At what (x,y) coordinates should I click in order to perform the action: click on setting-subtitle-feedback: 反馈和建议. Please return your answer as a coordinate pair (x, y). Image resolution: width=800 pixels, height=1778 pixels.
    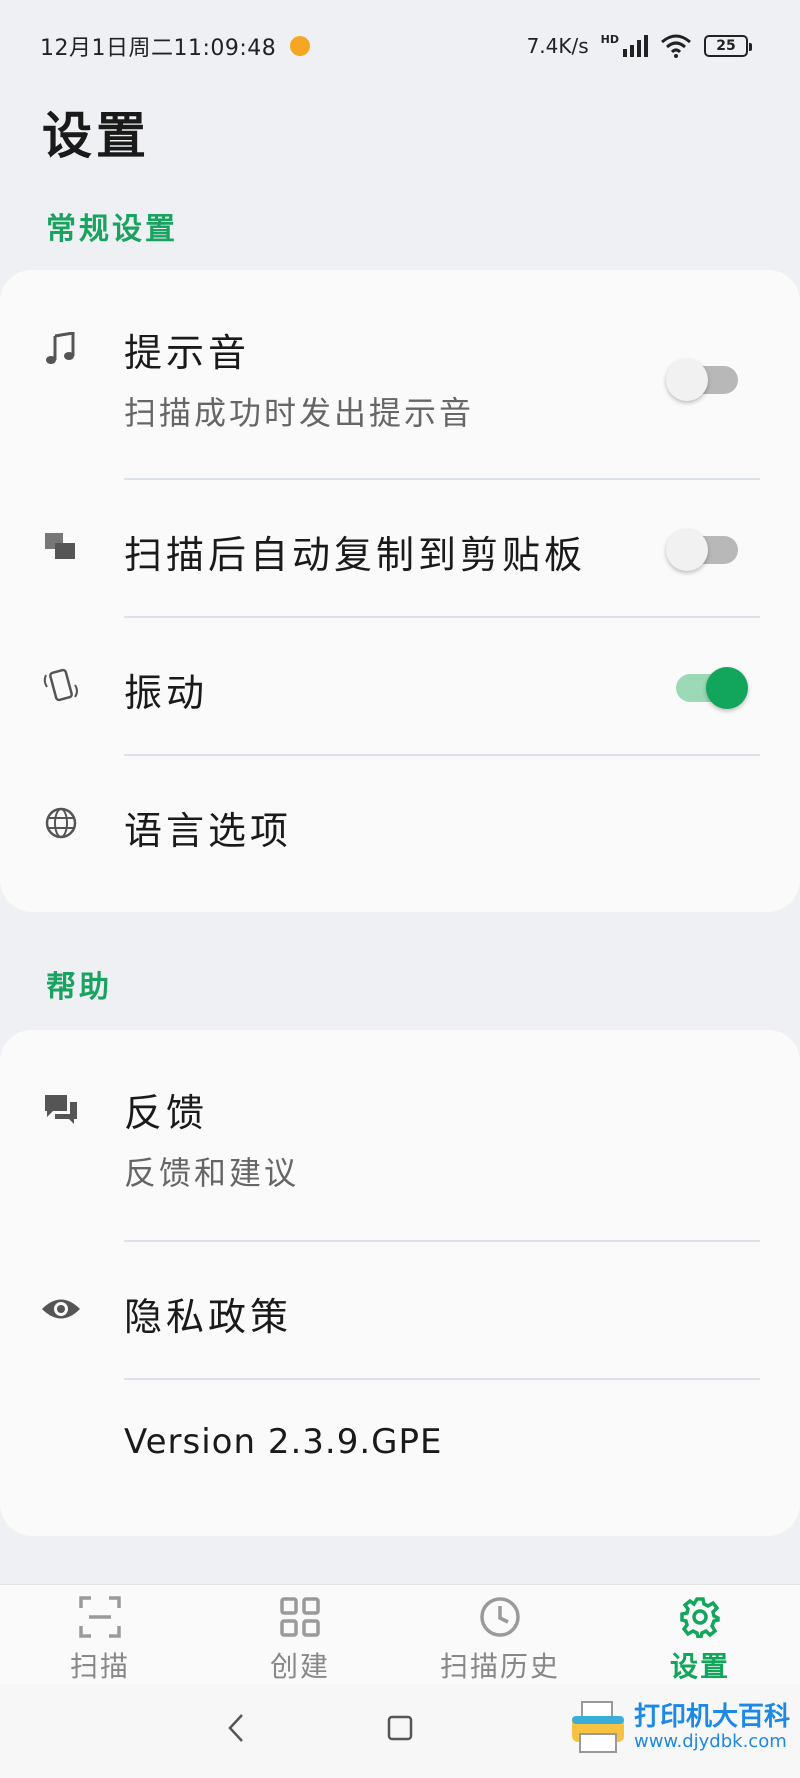
    Looking at the image, I should click on (212, 1173).